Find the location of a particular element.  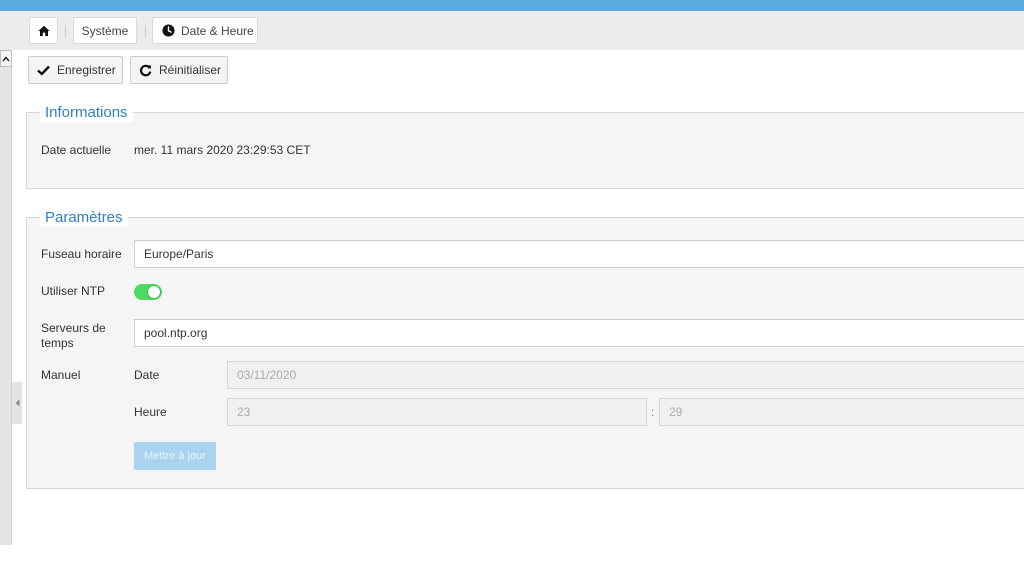

manual-label: Manuel is located at coordinates (61, 375).